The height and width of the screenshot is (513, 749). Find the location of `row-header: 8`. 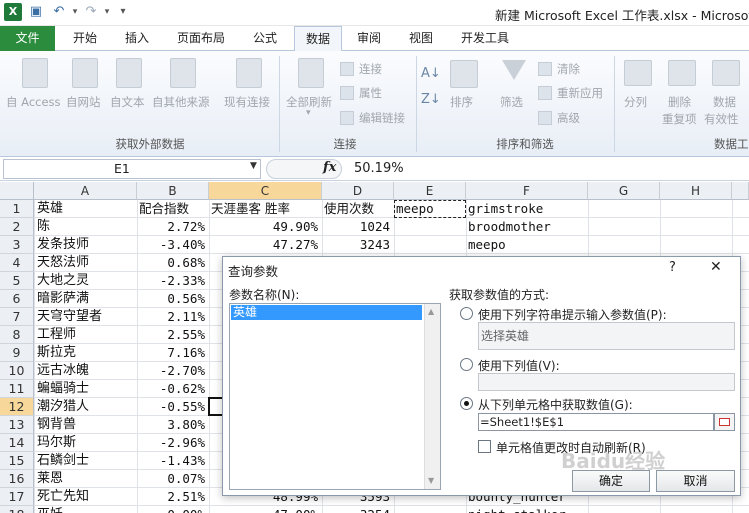

row-header: 8 is located at coordinates (17, 335).